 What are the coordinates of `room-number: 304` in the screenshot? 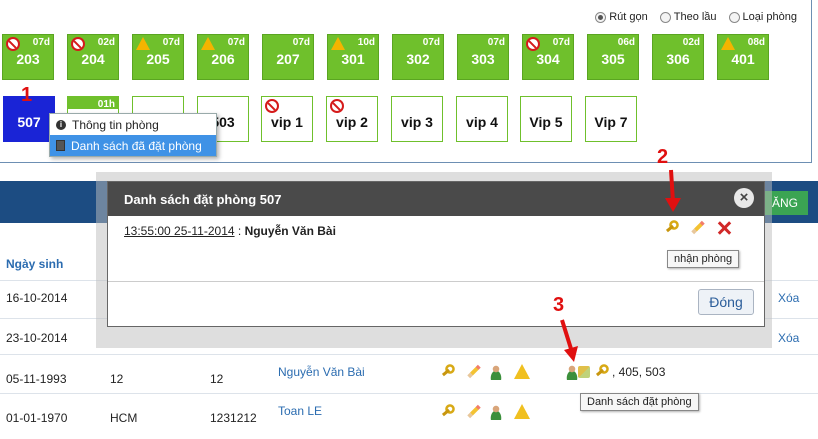 It's located at (548, 59).